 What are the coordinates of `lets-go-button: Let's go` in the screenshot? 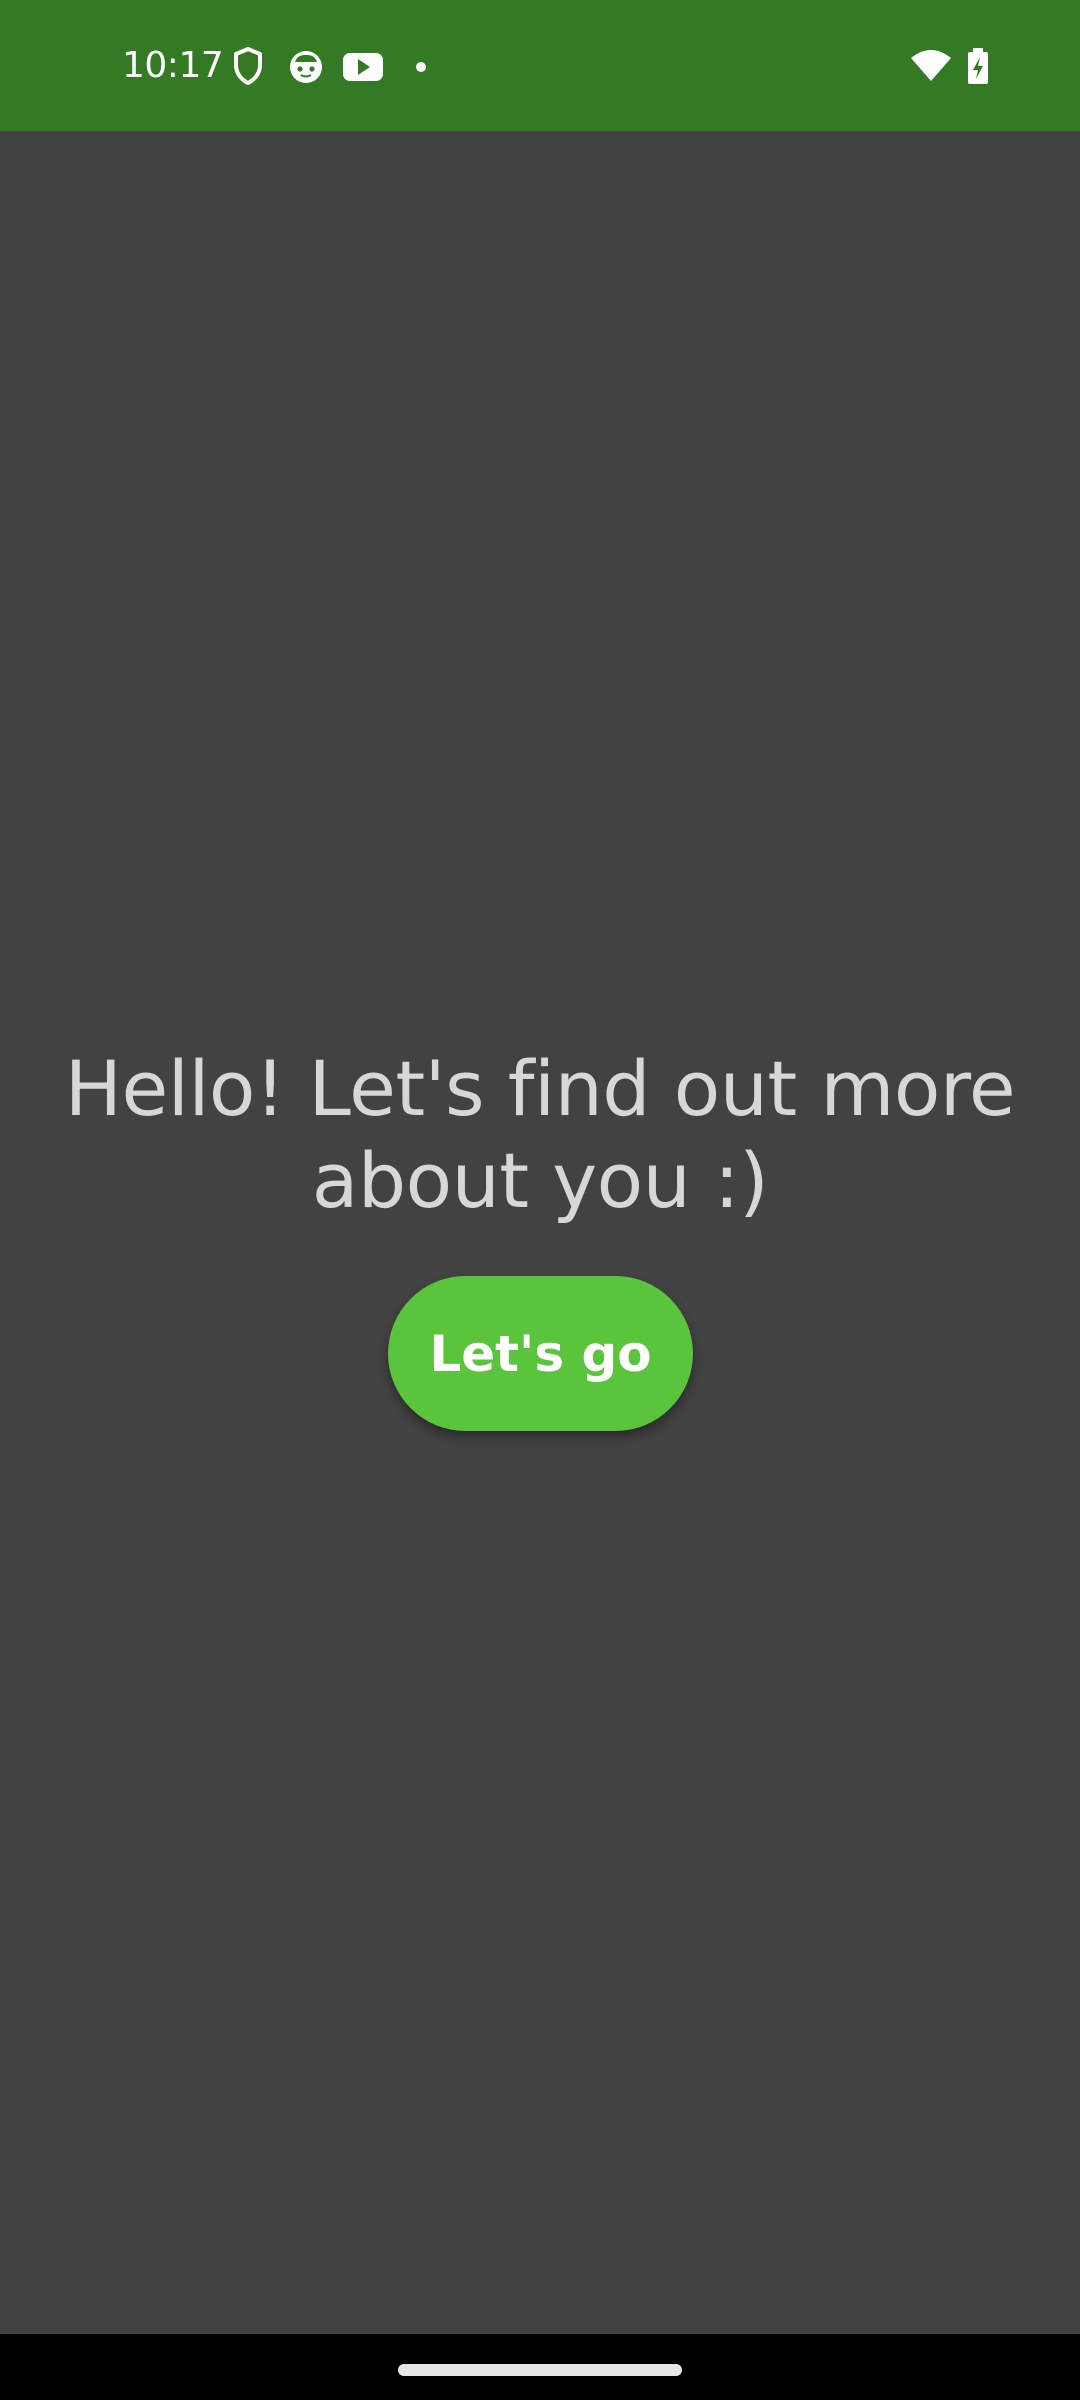 It's located at (540, 1353).